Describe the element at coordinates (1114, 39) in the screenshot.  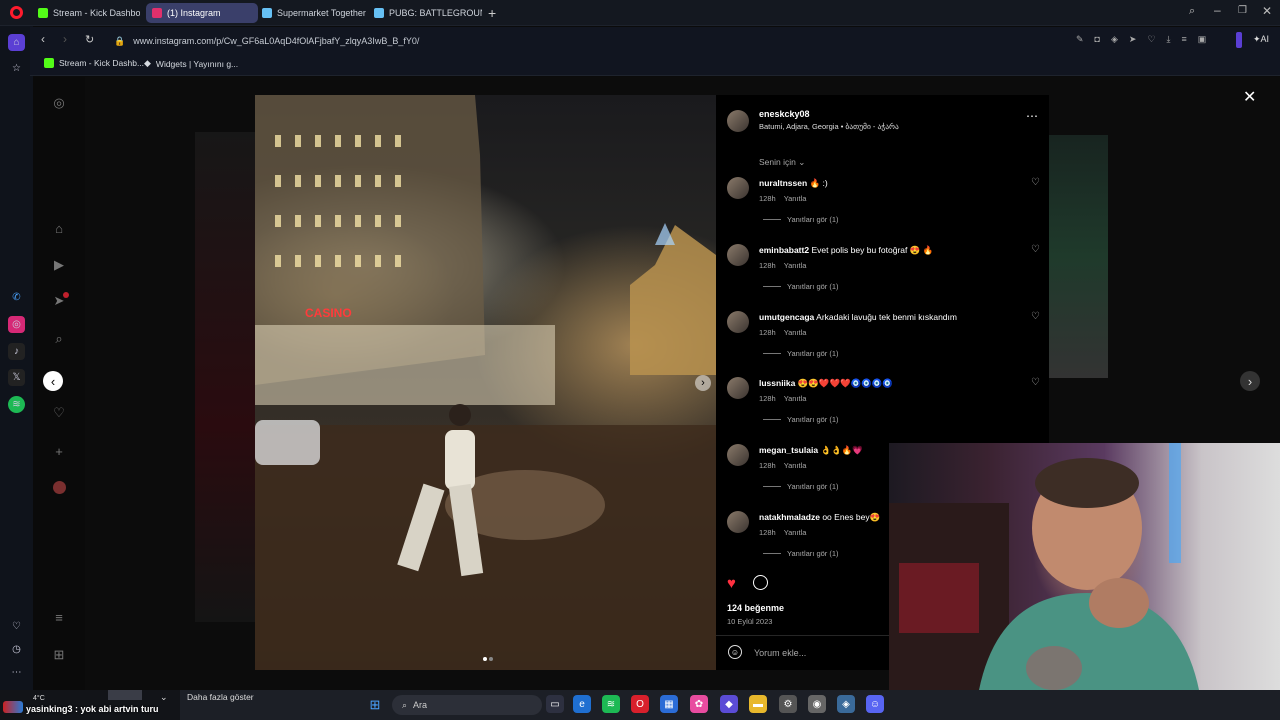
I see `shield-icon: ◈` at that location.